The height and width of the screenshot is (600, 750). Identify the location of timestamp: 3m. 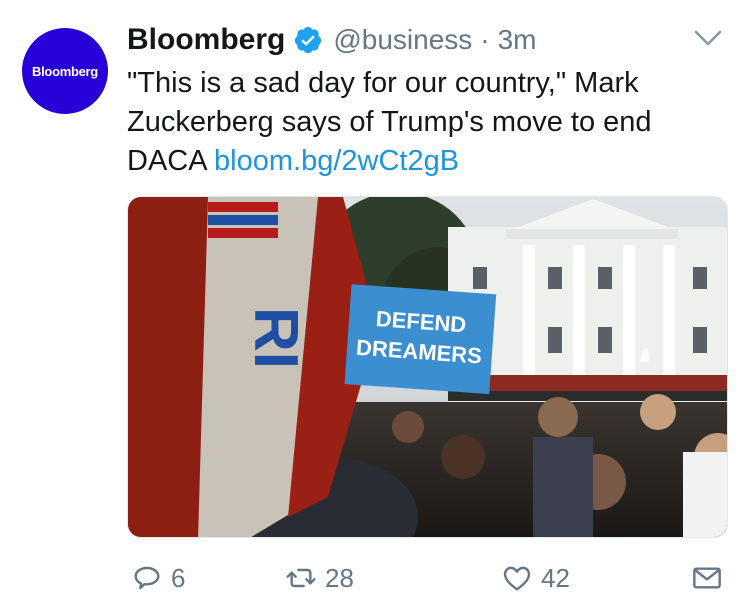
(517, 40).